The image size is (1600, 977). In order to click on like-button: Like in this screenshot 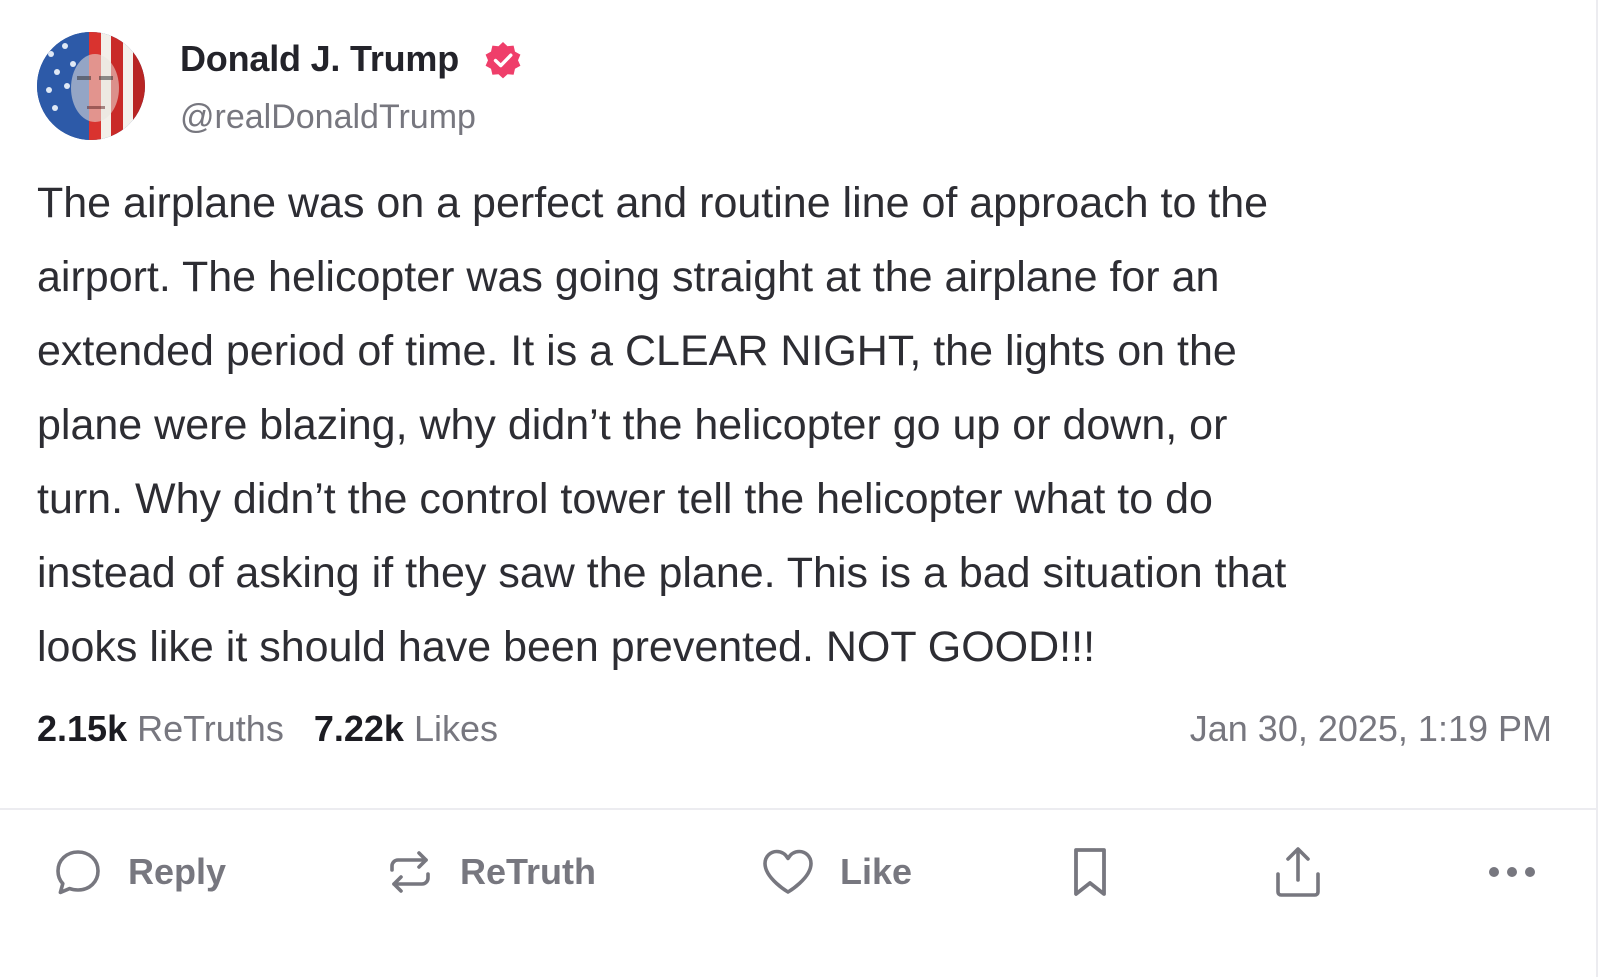, I will do `click(836, 872)`.